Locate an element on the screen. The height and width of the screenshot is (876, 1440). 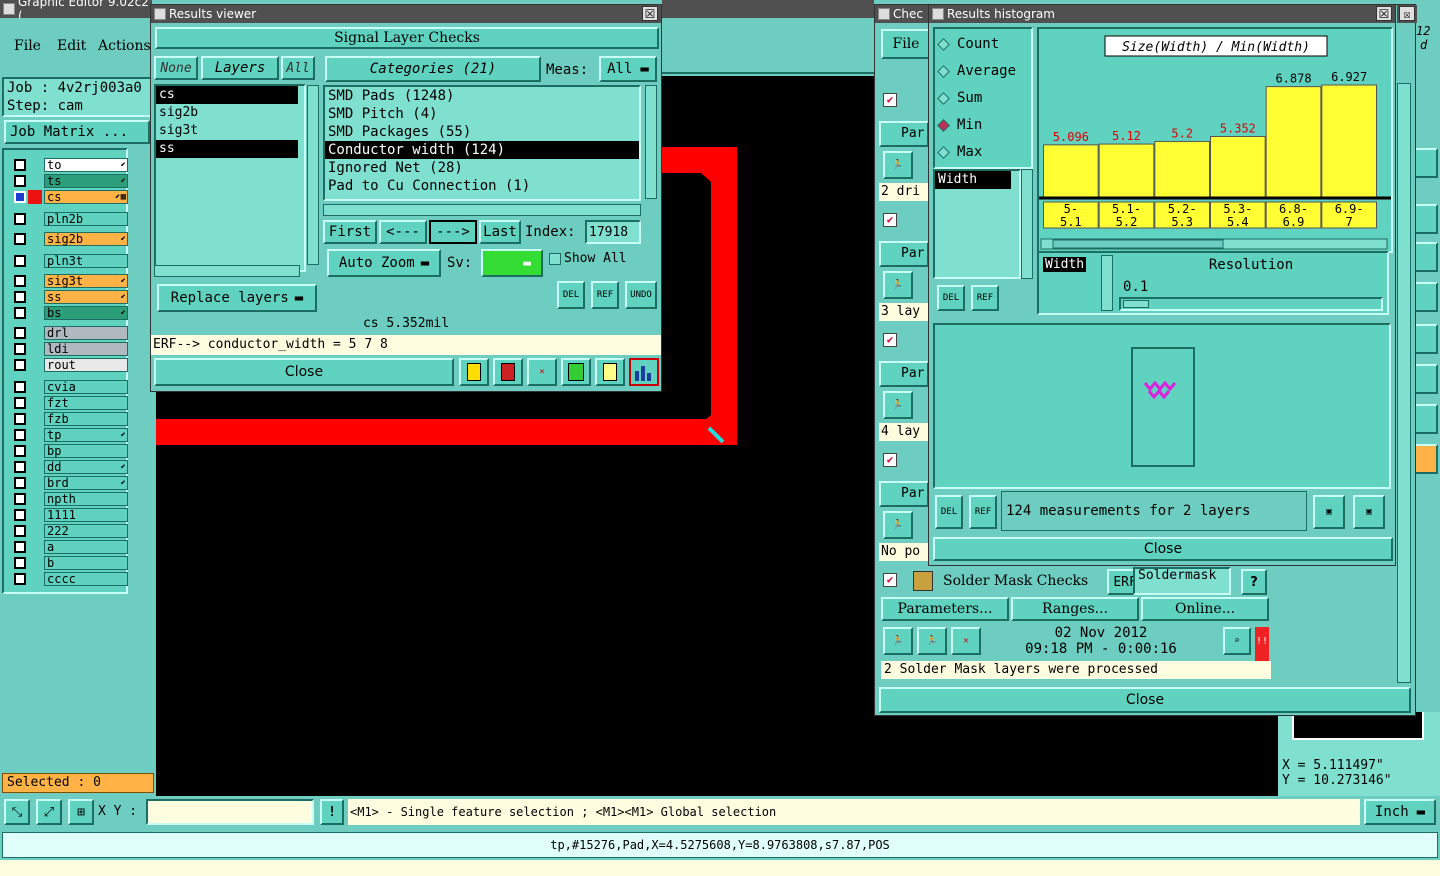
layers-button: Layers is located at coordinates (240, 68).